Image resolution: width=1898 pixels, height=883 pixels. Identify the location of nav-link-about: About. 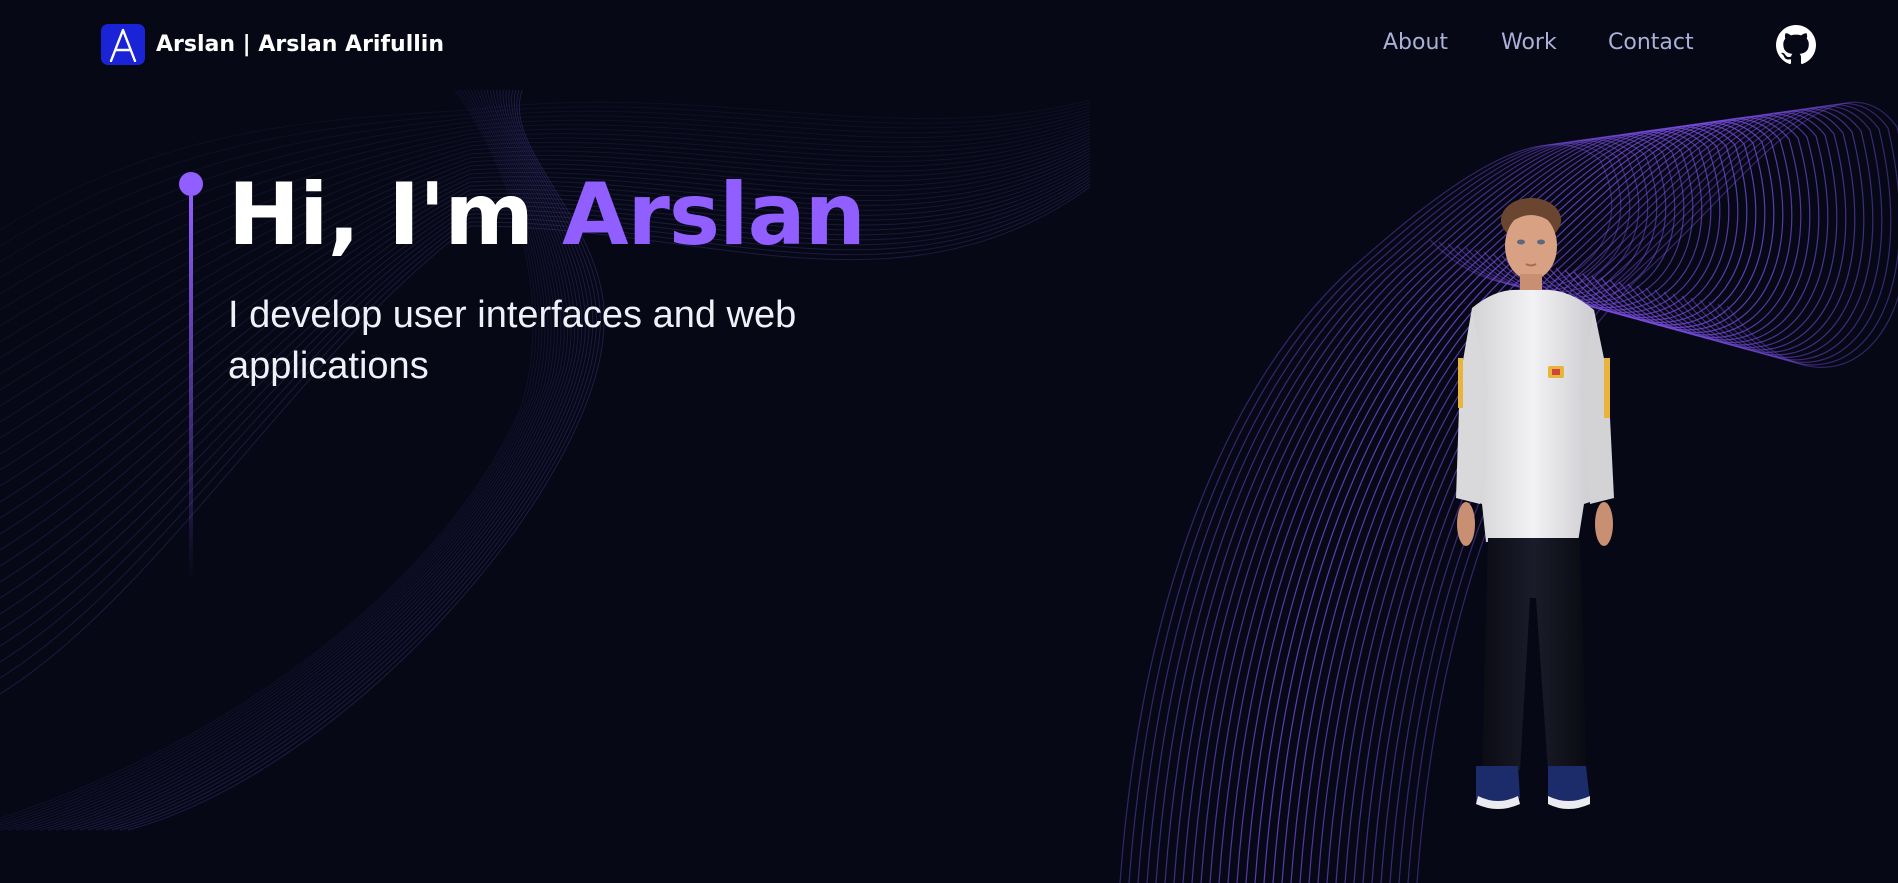
(1415, 42).